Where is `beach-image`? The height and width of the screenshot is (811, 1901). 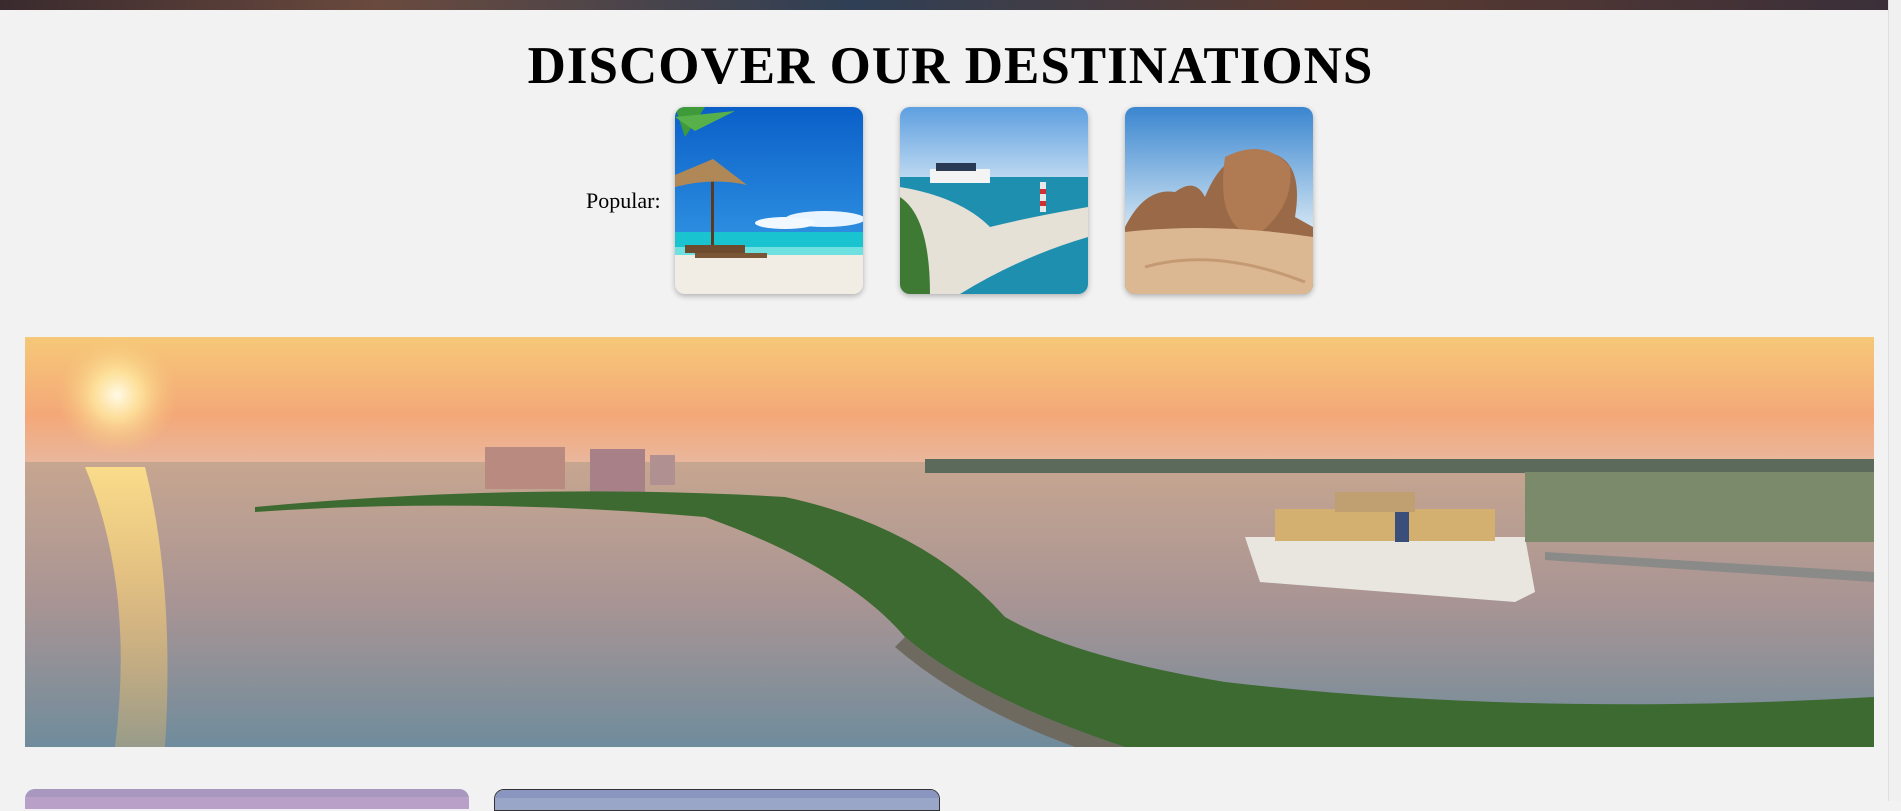
beach-image is located at coordinates (769, 200).